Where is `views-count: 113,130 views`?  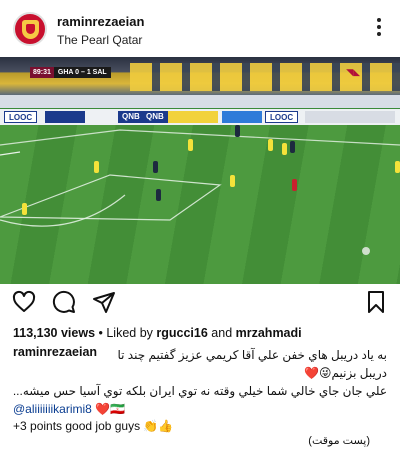
views-count: 113,130 views is located at coordinates (54, 333).